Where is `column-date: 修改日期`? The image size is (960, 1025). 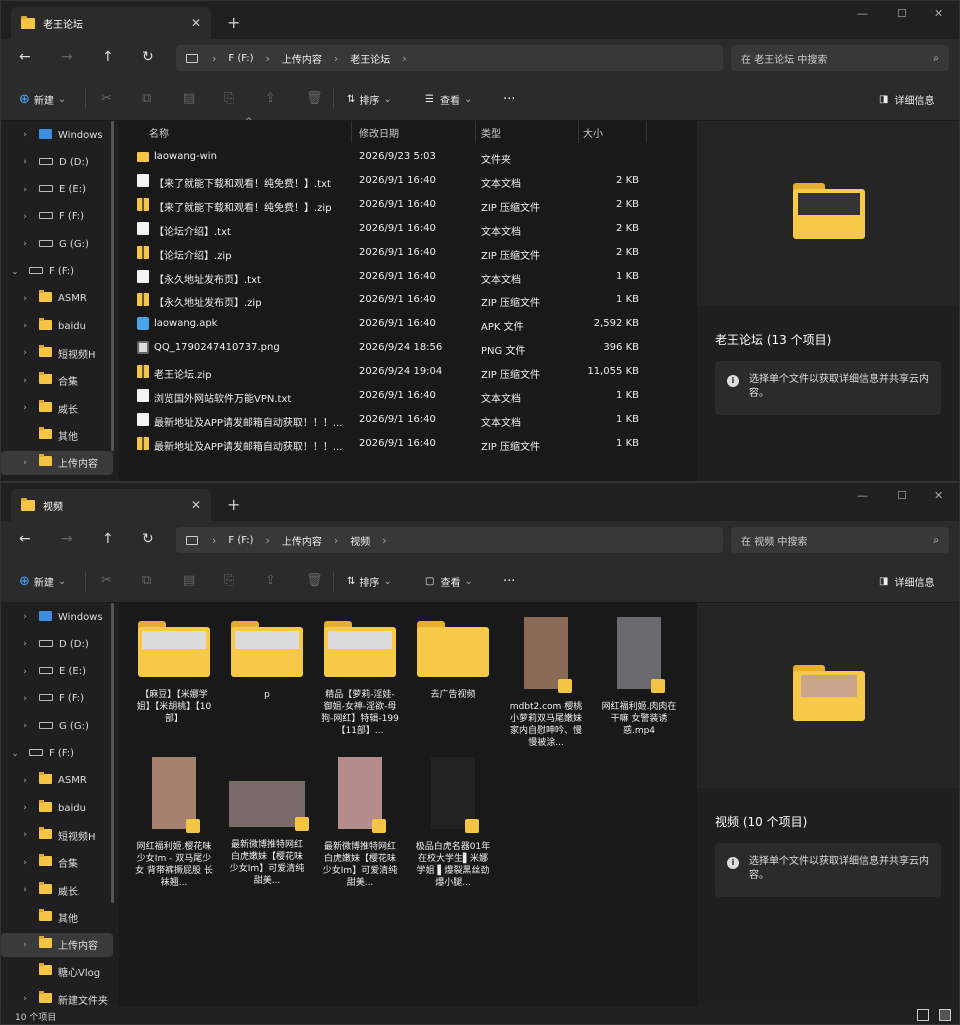 column-date: 修改日期 is located at coordinates (379, 132).